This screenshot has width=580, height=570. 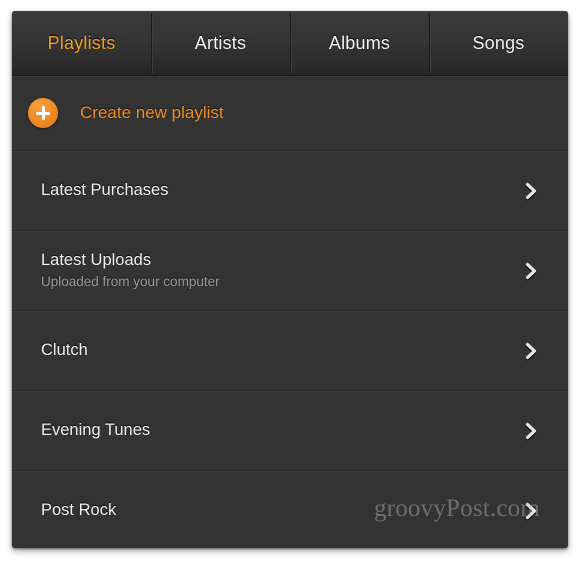 I want to click on tab-albums-label: Albums, so click(x=359, y=42).